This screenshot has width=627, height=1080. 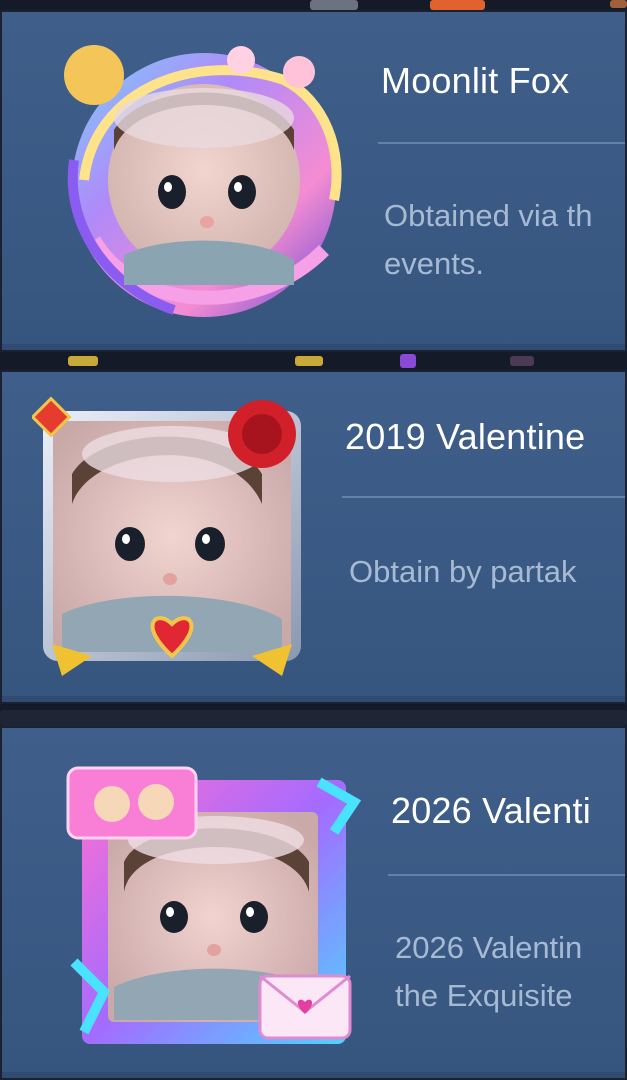 I want to click on 2019-valentine-frame-icon, so click(x=172, y=536).